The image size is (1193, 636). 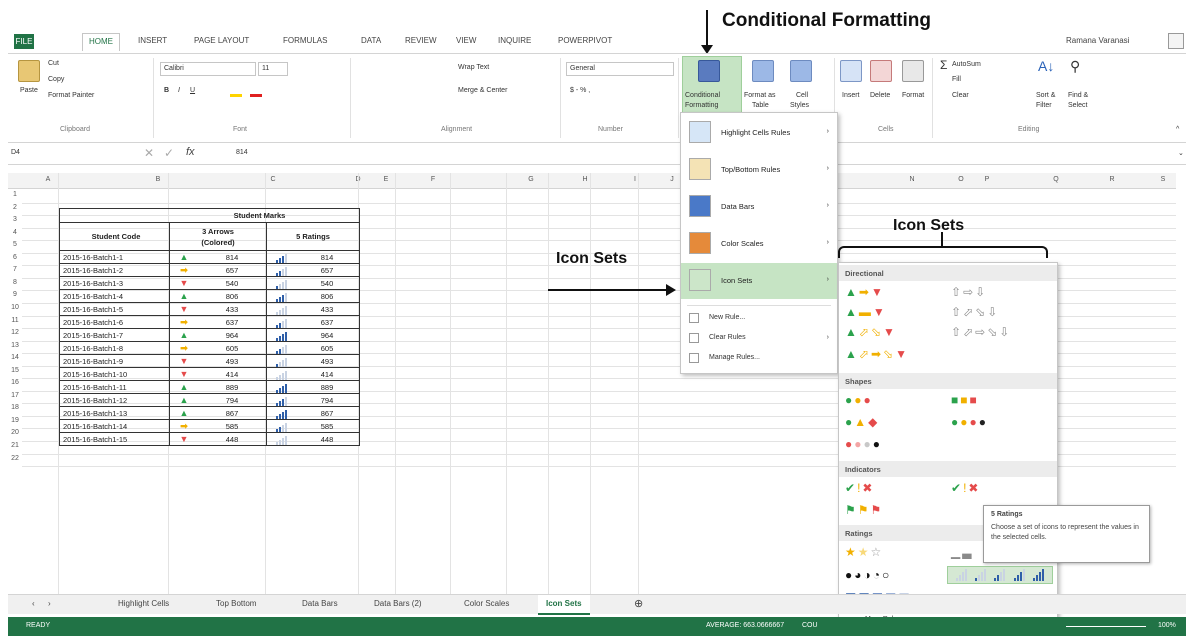 I want to click on icon-set-option: ⇧⬀⬂⇩, so click(x=975, y=312).